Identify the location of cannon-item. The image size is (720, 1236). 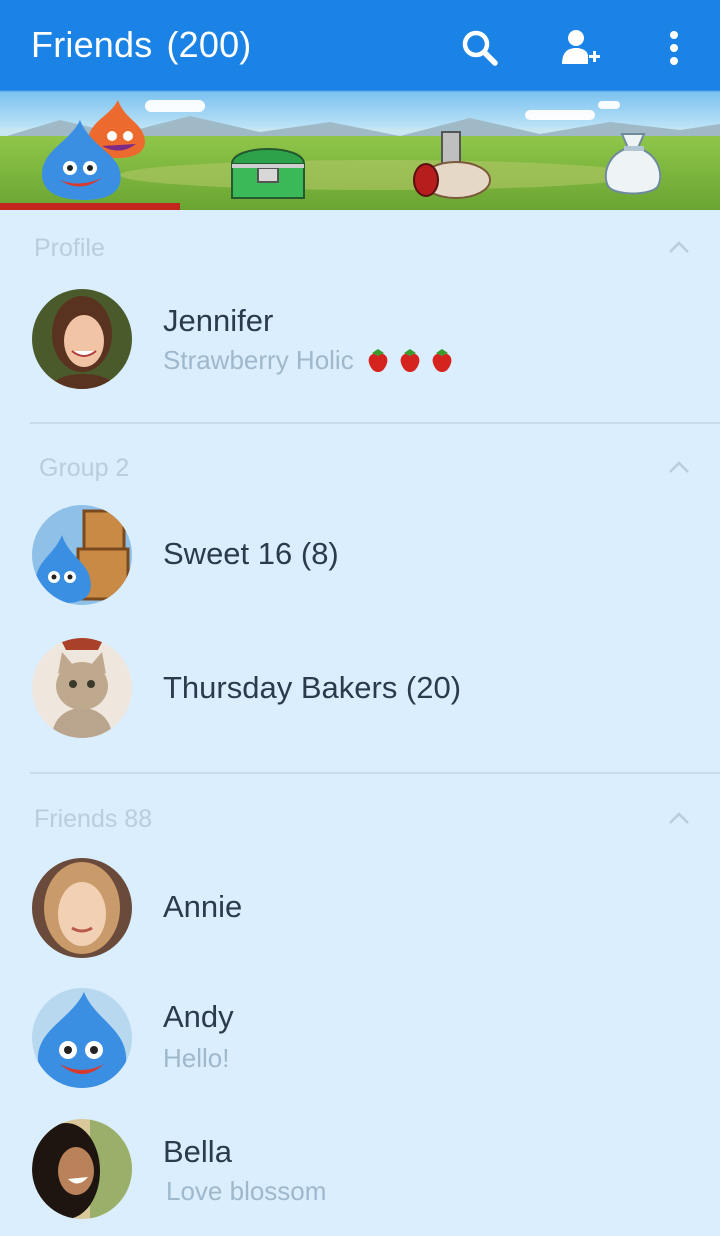
(452, 165).